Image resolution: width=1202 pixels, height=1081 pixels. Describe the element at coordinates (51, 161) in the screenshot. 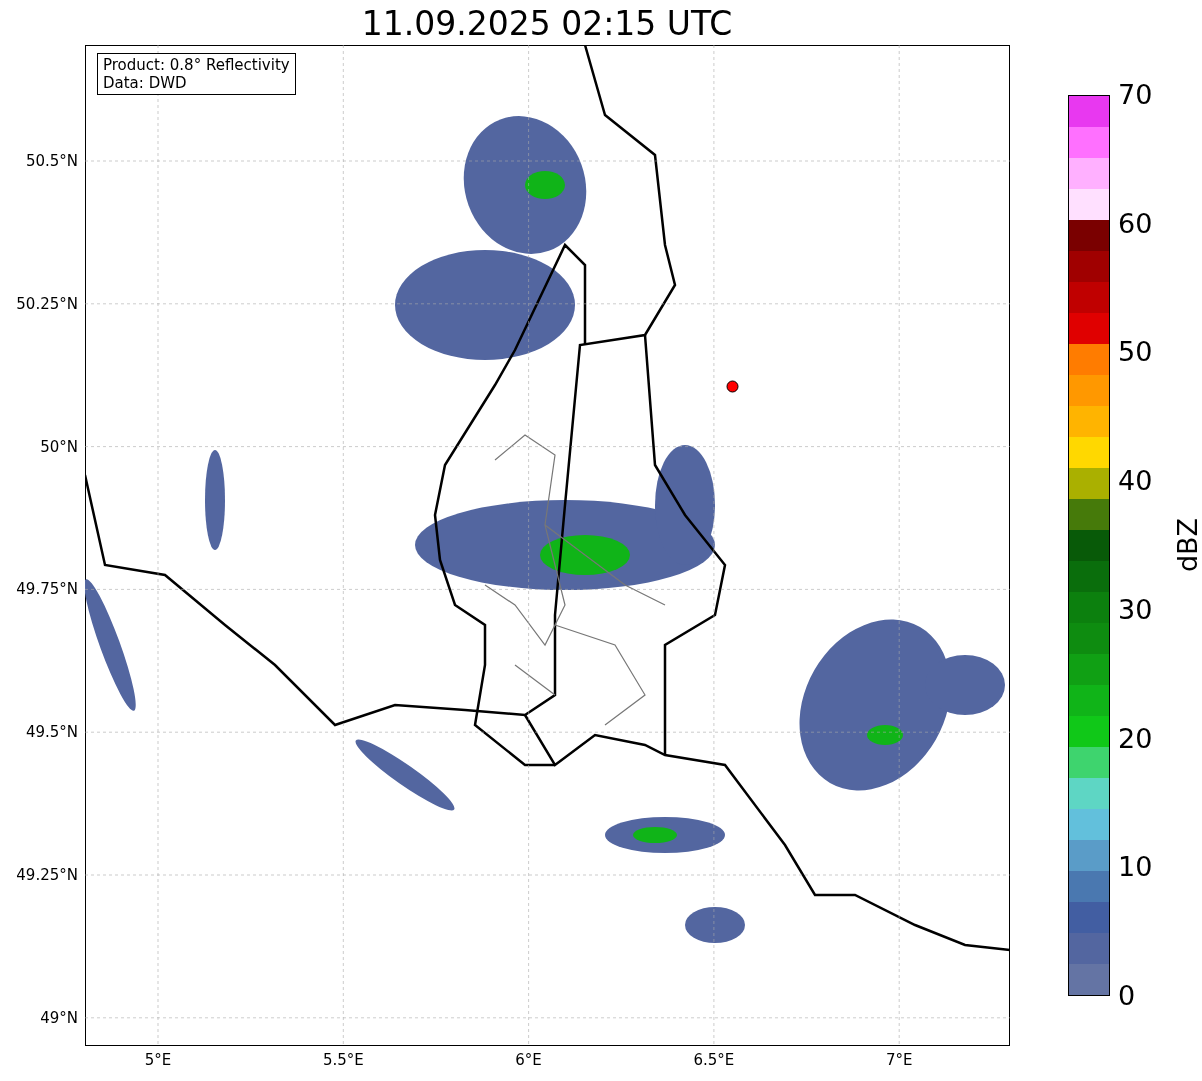

I see `latitude-label: 50.5°N` at that location.